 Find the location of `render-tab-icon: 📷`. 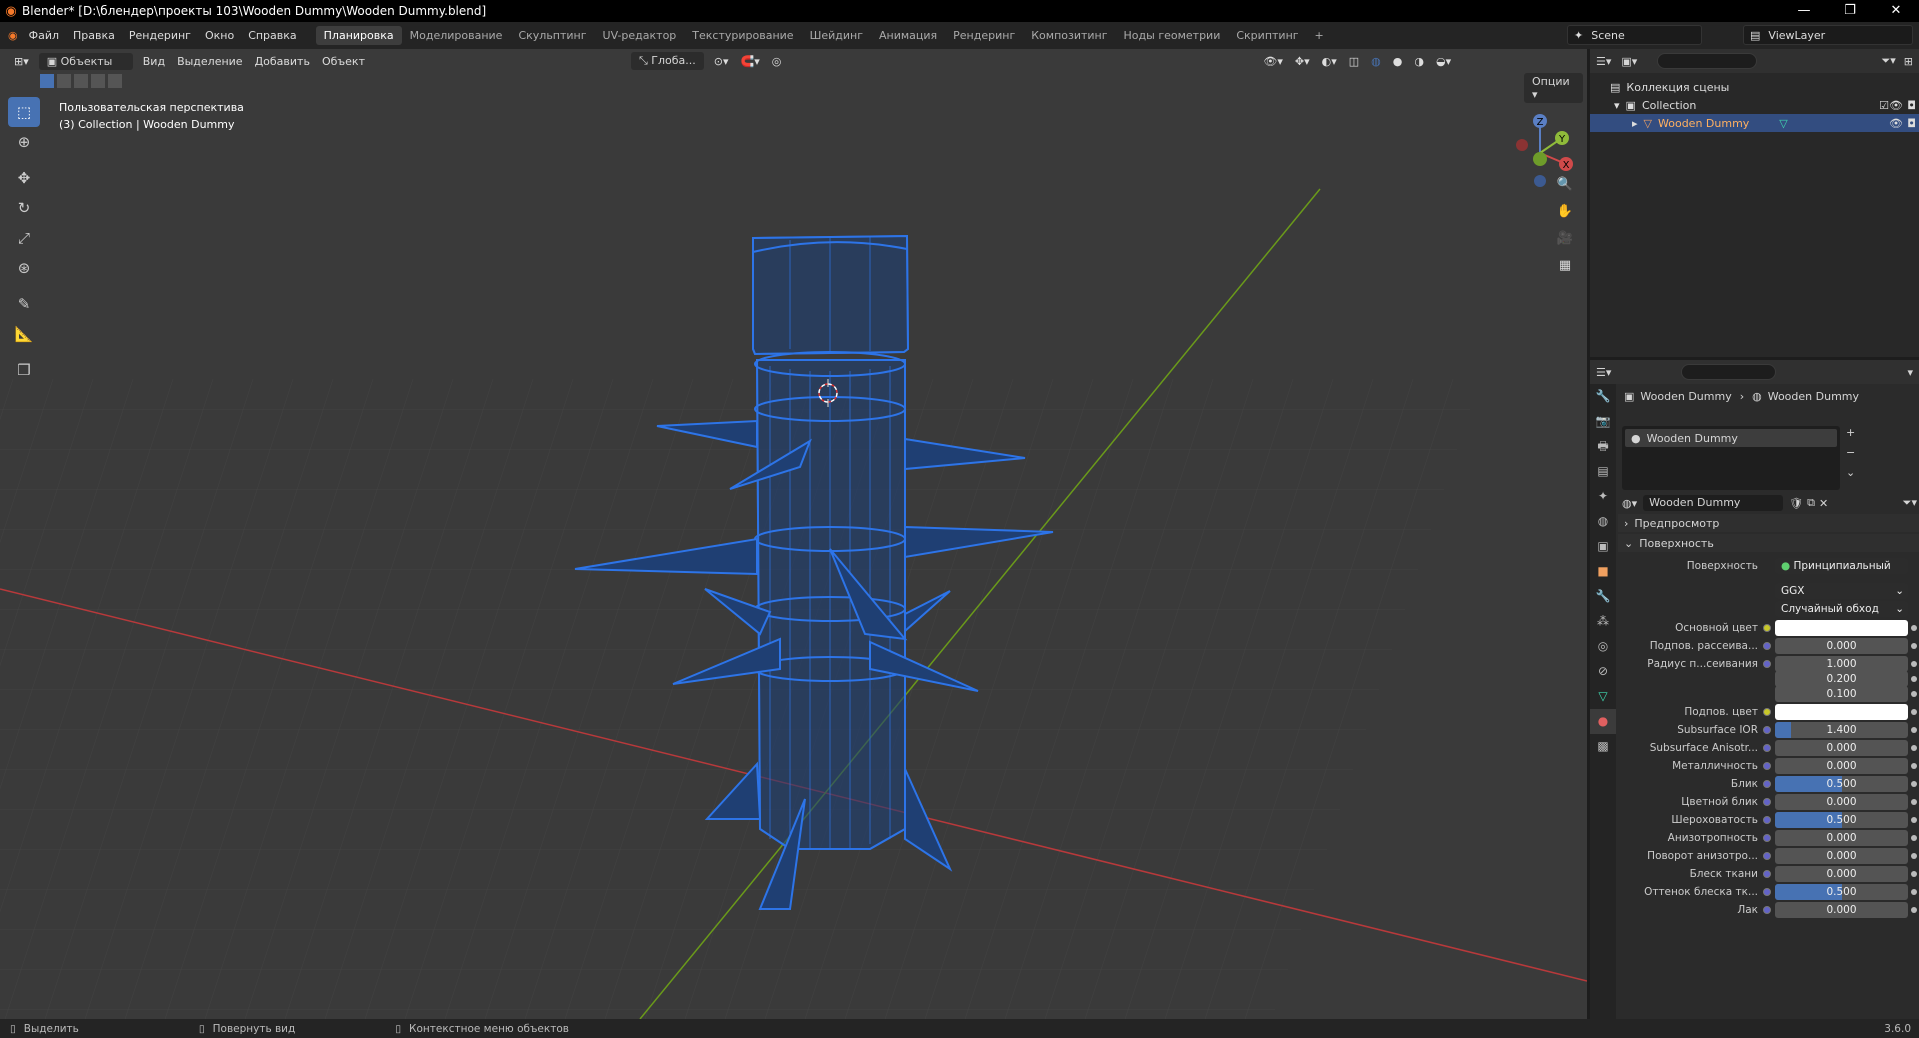

render-tab-icon: 📷 is located at coordinates (1603, 421).